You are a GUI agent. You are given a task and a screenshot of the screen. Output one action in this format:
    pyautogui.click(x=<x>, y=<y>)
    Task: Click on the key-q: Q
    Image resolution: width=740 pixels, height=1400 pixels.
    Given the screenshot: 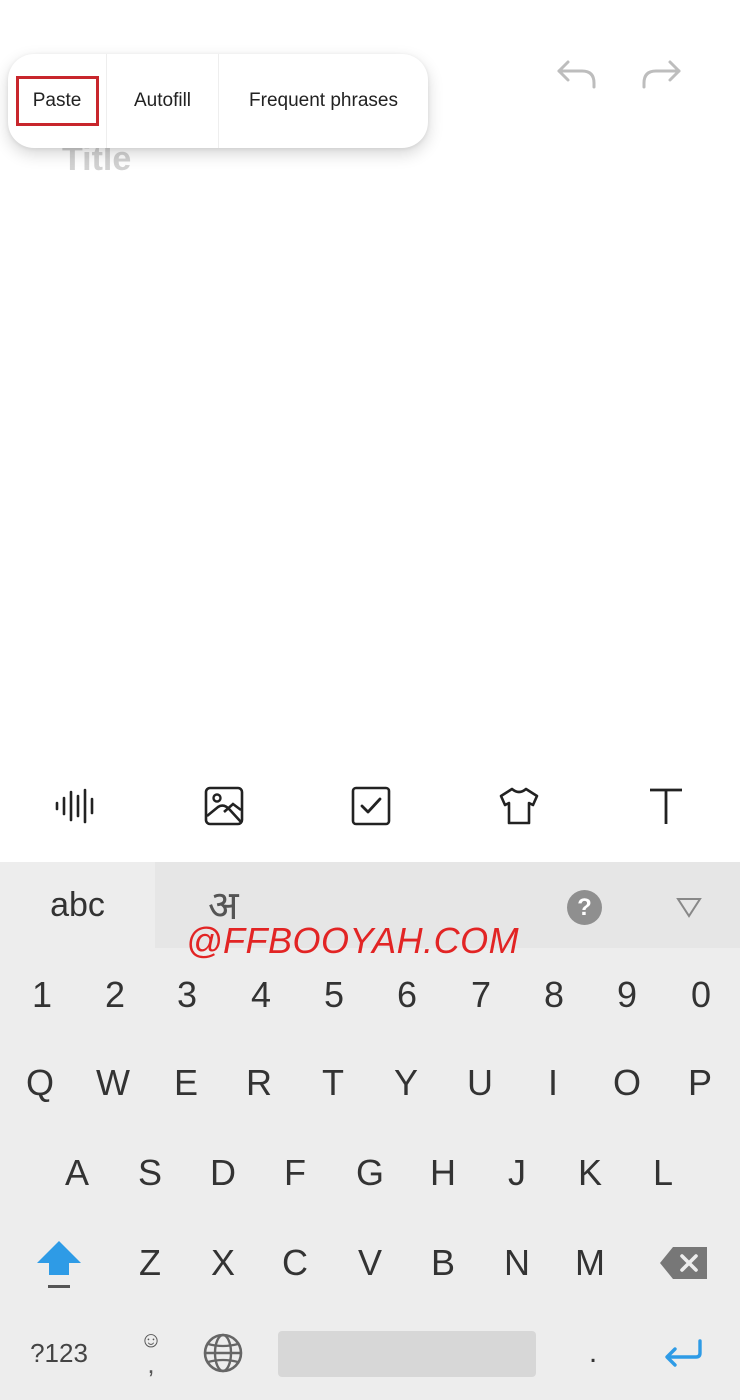 What is the action you would take?
    pyautogui.click(x=40, y=1083)
    